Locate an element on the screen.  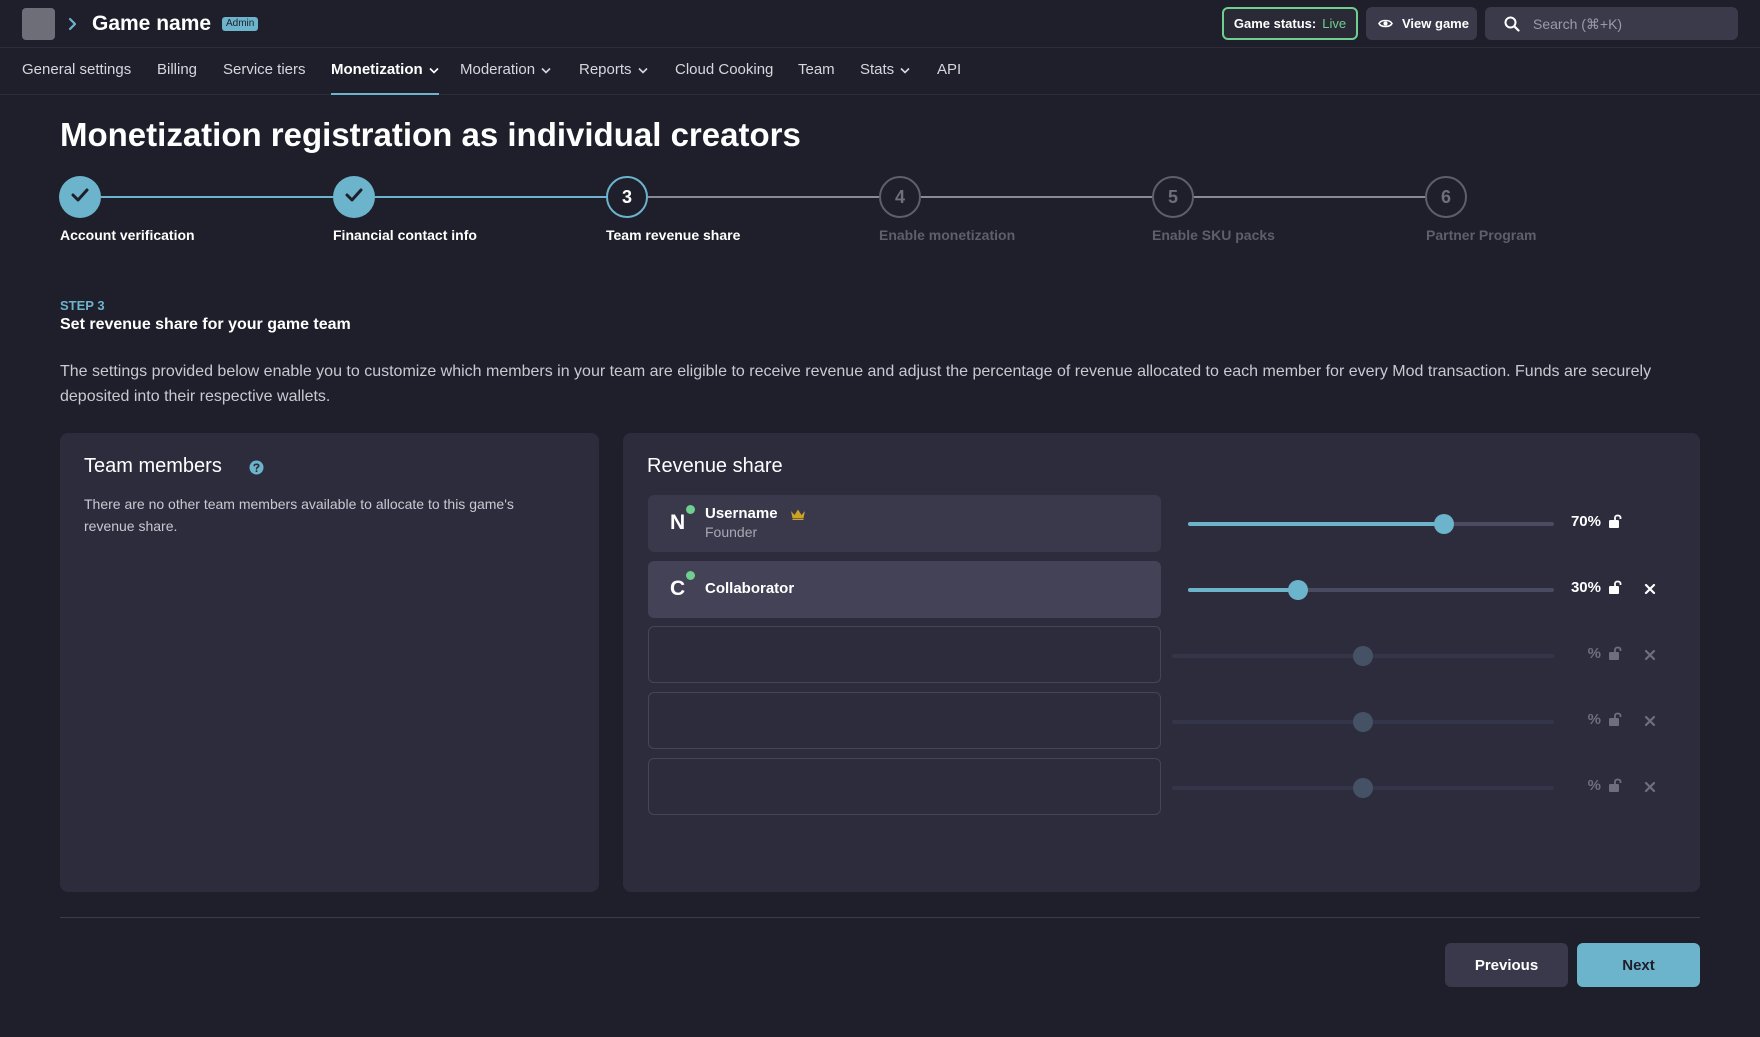
nav-item-label: Service tiers is located at coordinates (264, 69).